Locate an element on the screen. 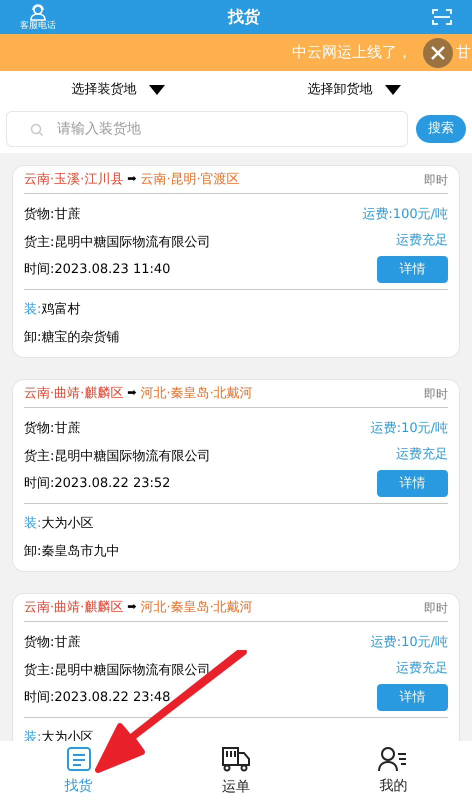  page-title: 找货 is located at coordinates (244, 17).